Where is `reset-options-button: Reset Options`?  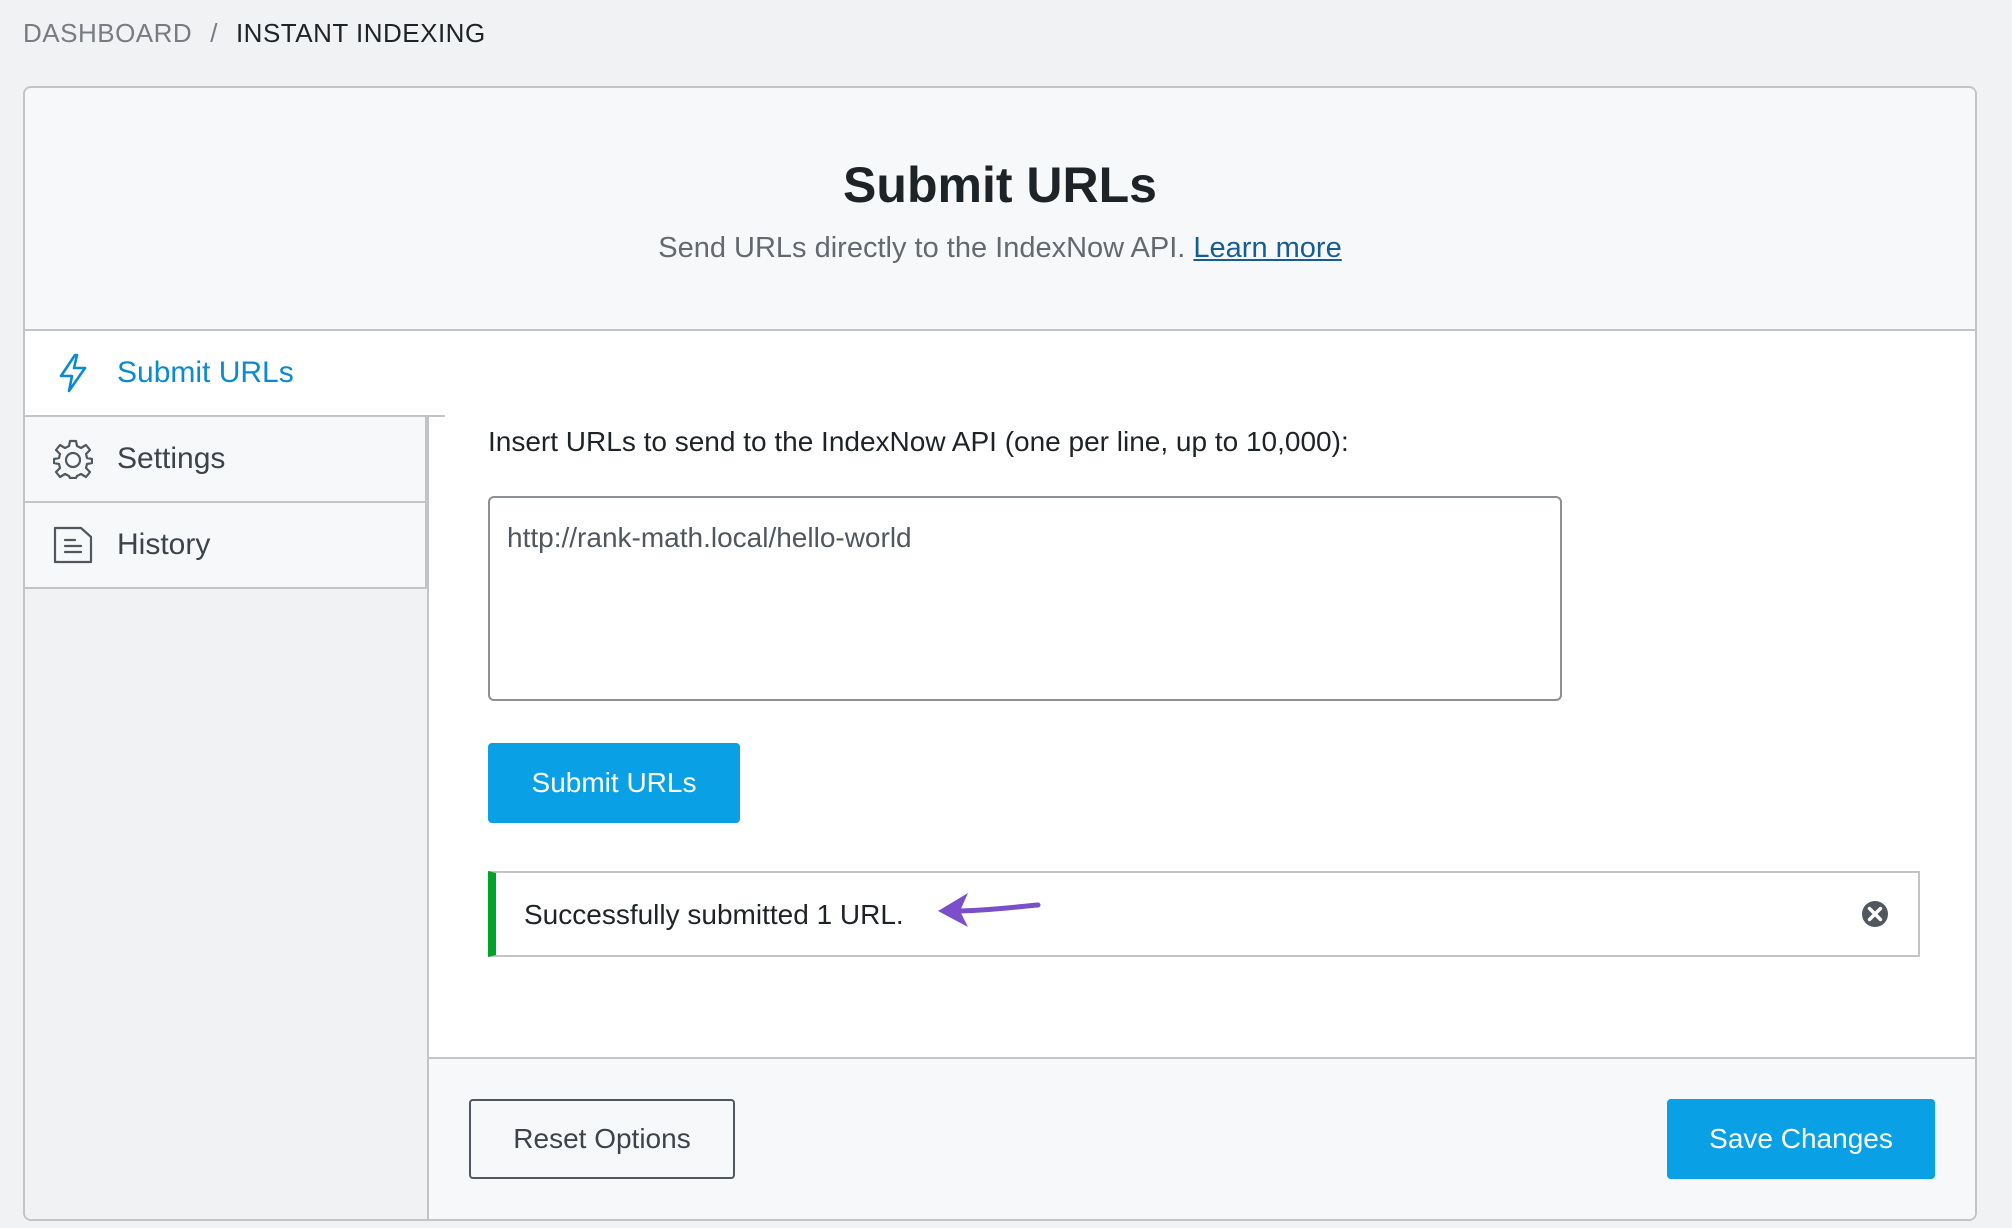 reset-options-button: Reset Options is located at coordinates (602, 1139).